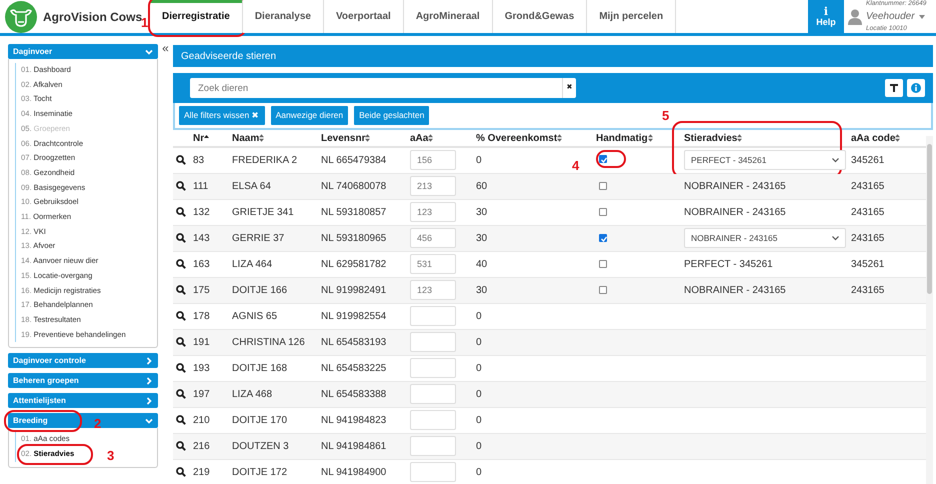 The width and height of the screenshot is (936, 484). Describe the element at coordinates (209, 212) in the screenshot. I see `table-cell: 132` at that location.